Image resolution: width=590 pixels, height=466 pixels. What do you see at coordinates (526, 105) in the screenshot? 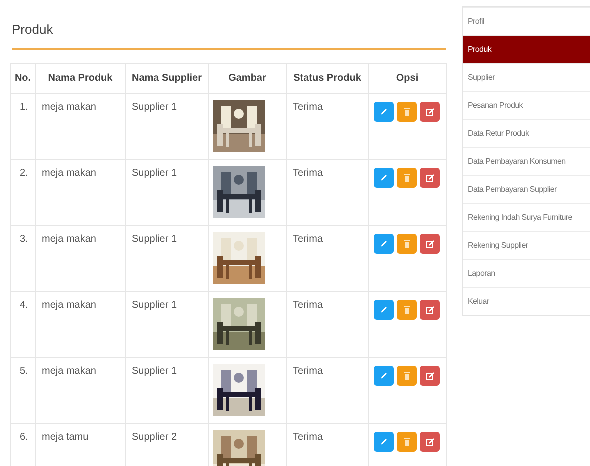
I see `sidebar-item: Pesanan Produk` at bounding box center [526, 105].